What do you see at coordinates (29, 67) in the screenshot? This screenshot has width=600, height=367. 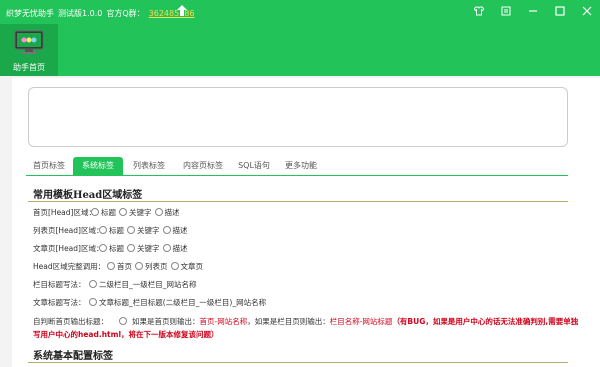 I see `nav-home-label: 助手首页` at bounding box center [29, 67].